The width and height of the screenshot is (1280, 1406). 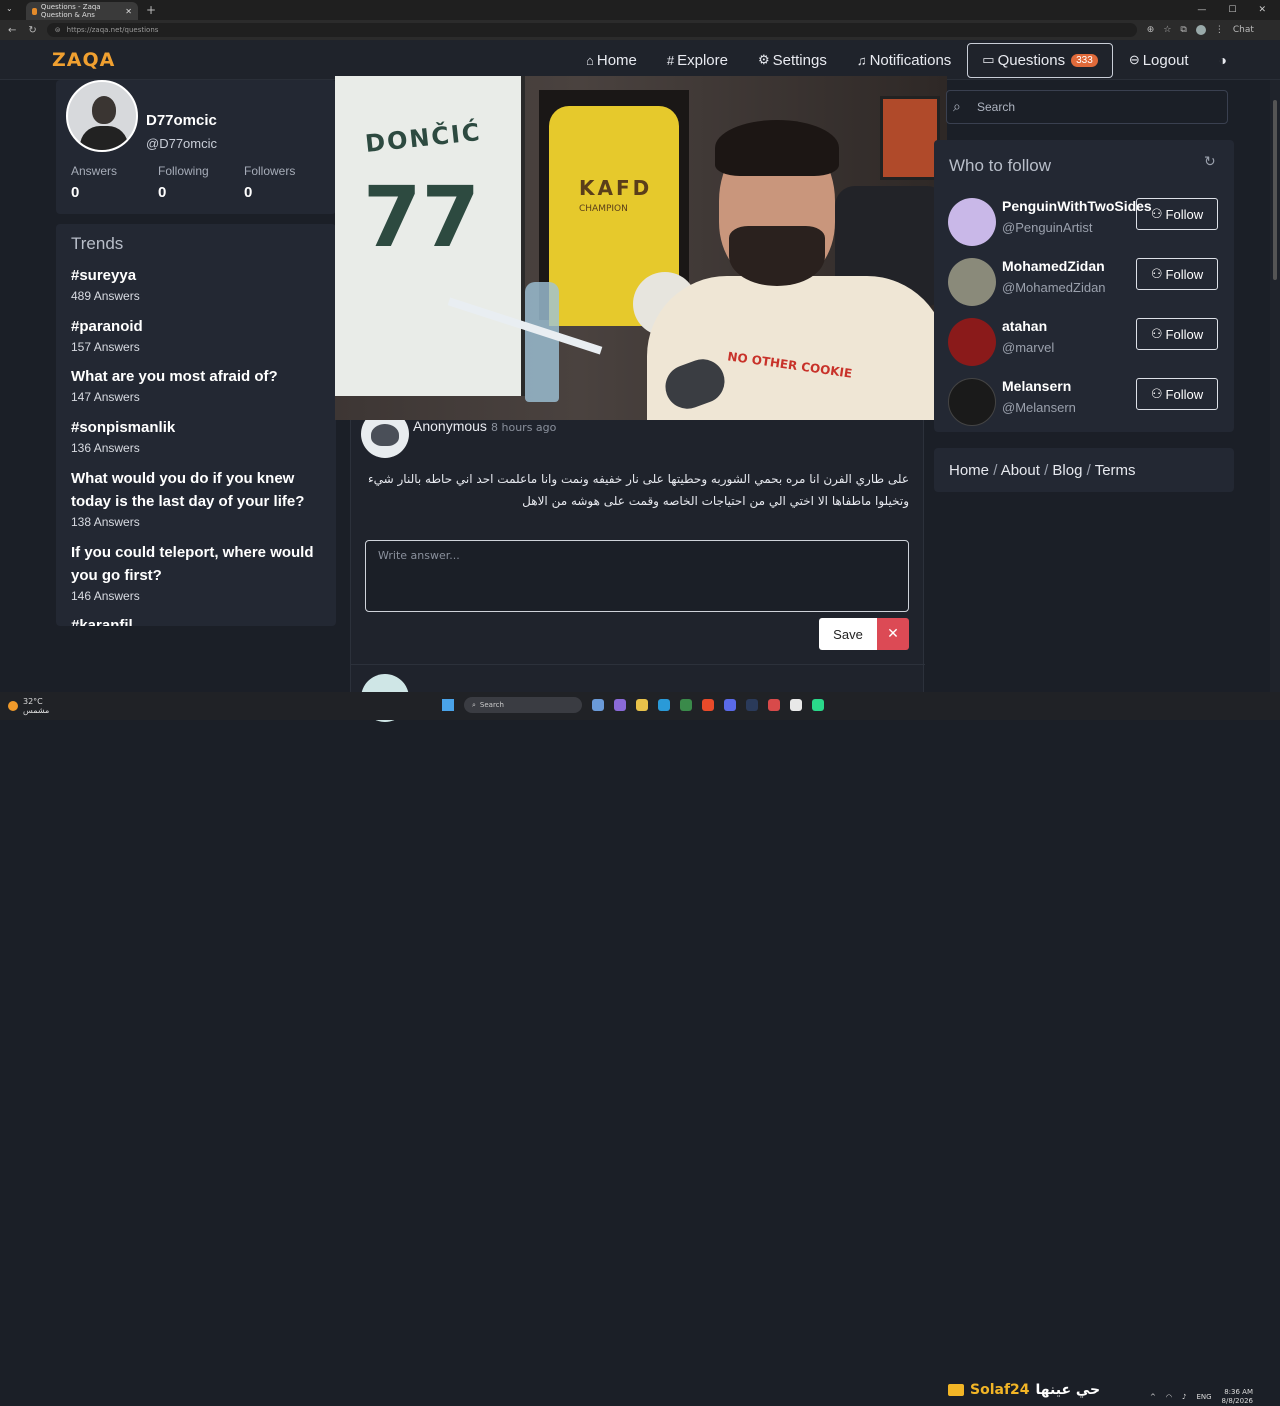 What do you see at coordinates (24, 706) in the screenshot?
I see `weather-widget: 32°C مشمس` at bounding box center [24, 706].